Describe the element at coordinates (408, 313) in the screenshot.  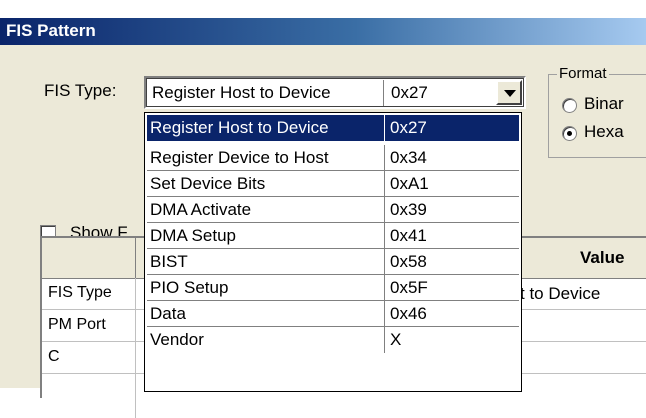
I see `option-code: 0x46` at that location.